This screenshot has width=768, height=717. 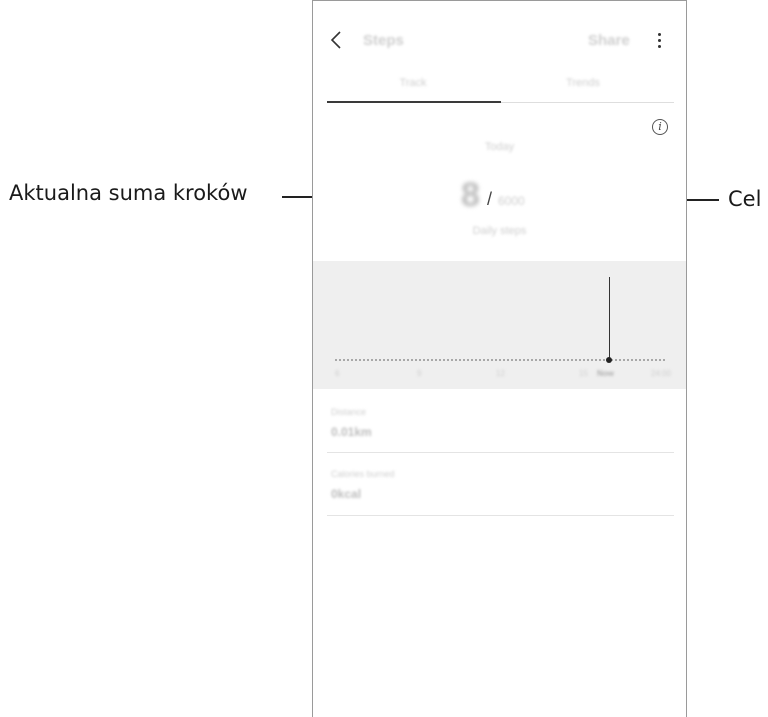 What do you see at coordinates (499, 41) in the screenshot?
I see `app-bar: Steps Share` at bounding box center [499, 41].